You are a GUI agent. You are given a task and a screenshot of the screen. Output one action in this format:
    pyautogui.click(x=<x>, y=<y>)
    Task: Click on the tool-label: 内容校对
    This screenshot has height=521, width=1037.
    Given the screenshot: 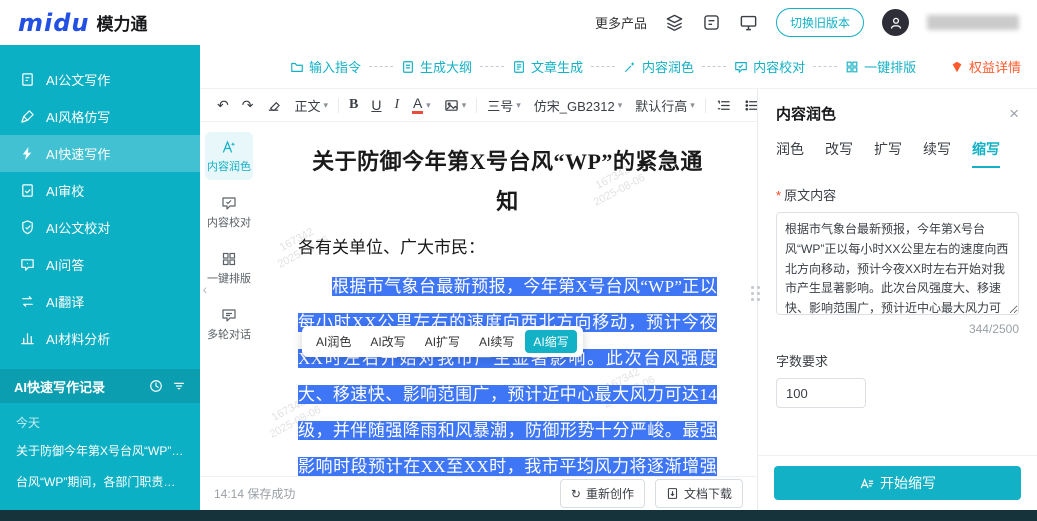 What is the action you would take?
    pyautogui.click(x=229, y=223)
    